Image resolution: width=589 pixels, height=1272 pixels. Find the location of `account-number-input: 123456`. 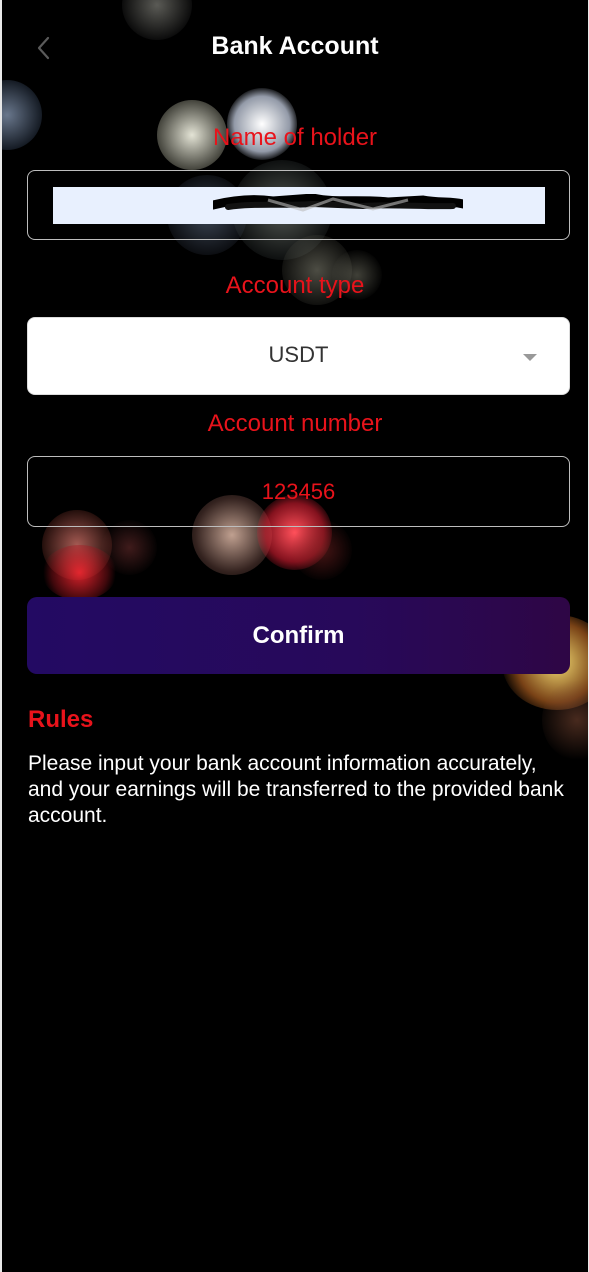

account-number-input: 123456 is located at coordinates (298, 492).